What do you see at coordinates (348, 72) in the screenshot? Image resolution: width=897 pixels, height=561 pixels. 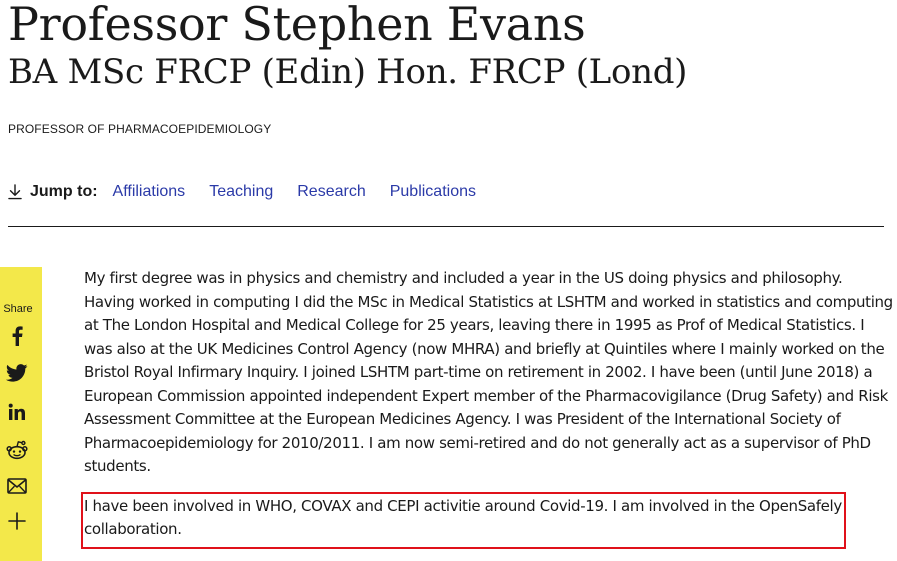 I see `post-nominals: BA MSc FRCP (Edin) Hon. FRCP (Lond)` at bounding box center [348, 72].